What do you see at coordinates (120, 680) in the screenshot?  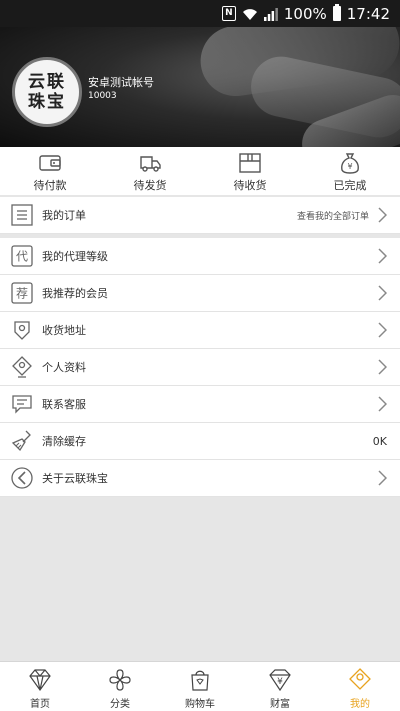 I see `clover-icon` at bounding box center [120, 680].